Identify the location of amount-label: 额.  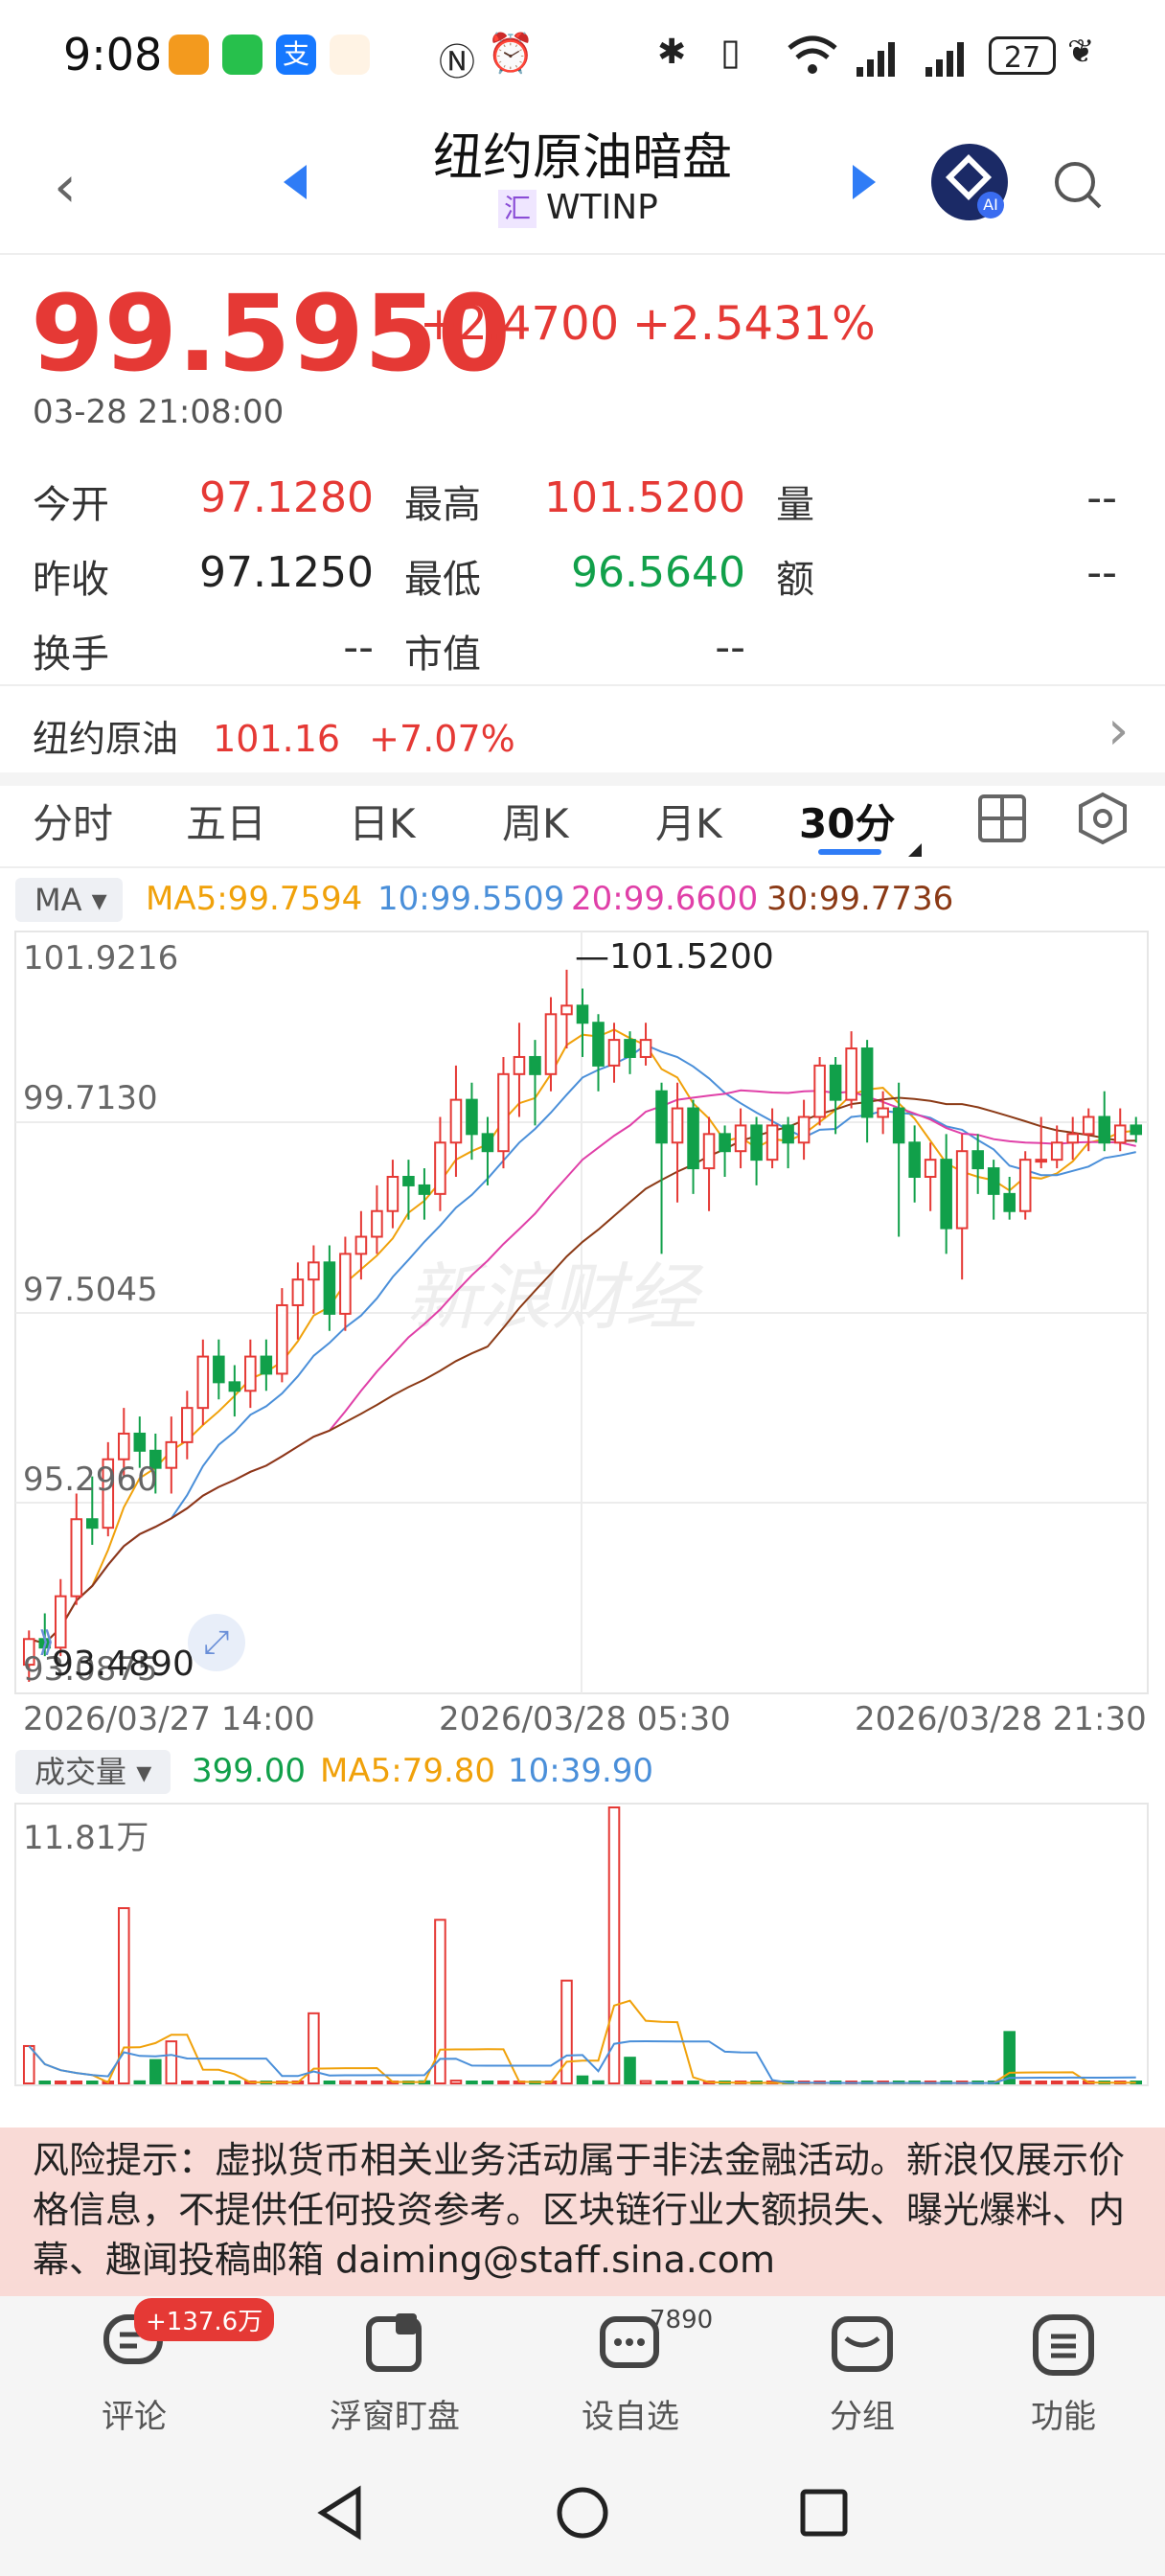
(795, 580).